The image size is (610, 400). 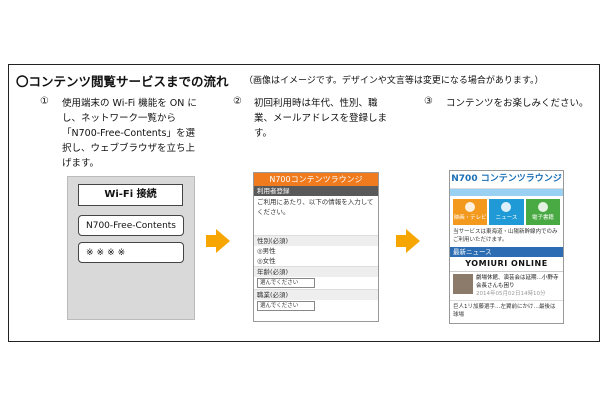 I want to click on age-select: 選んでください, so click(x=286, y=283).